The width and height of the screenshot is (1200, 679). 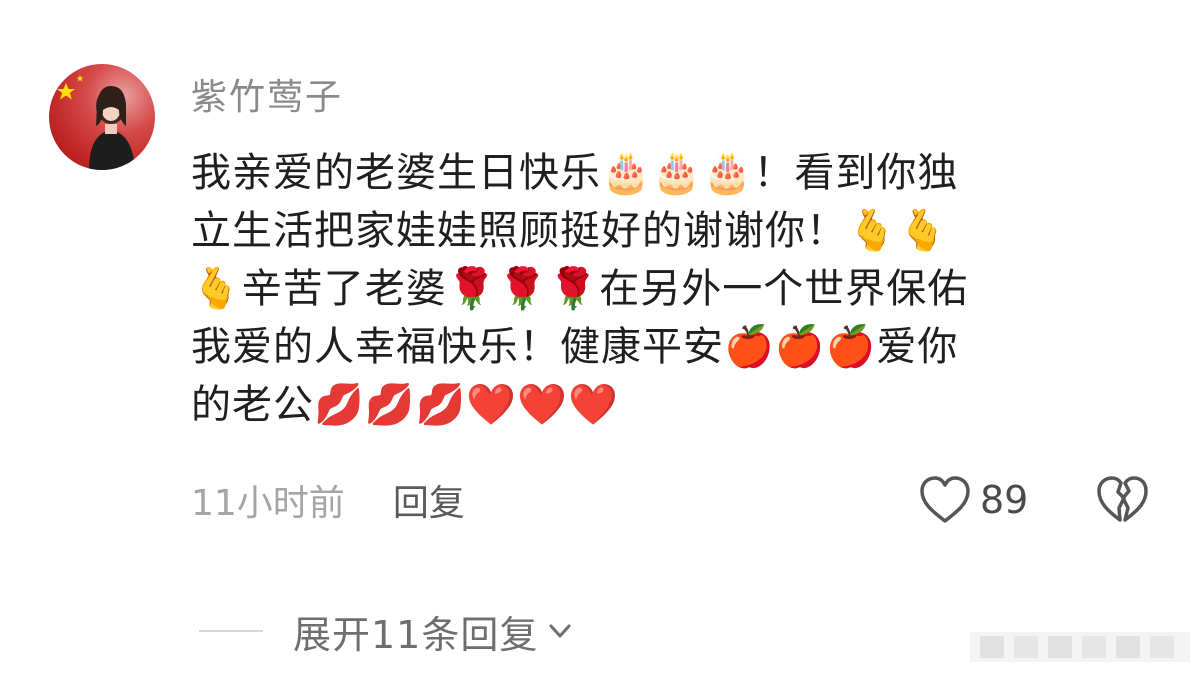 What do you see at coordinates (231, 631) in the screenshot?
I see `expand-divider` at bounding box center [231, 631].